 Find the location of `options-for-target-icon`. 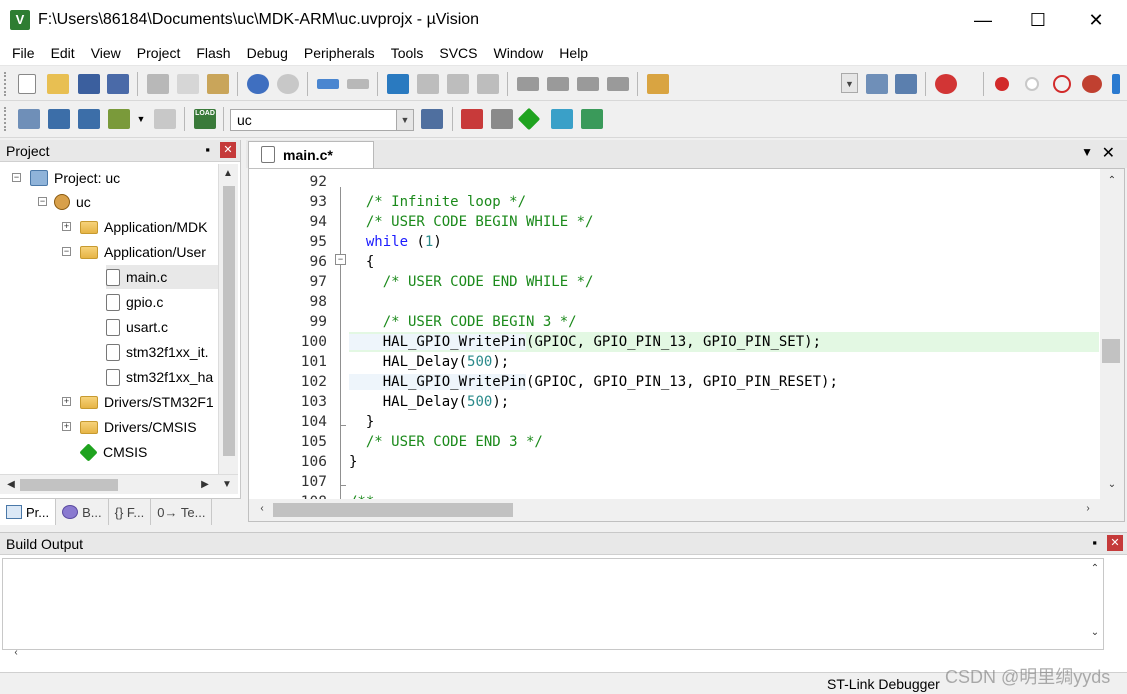

options-for-target-icon is located at coordinates (432, 119).